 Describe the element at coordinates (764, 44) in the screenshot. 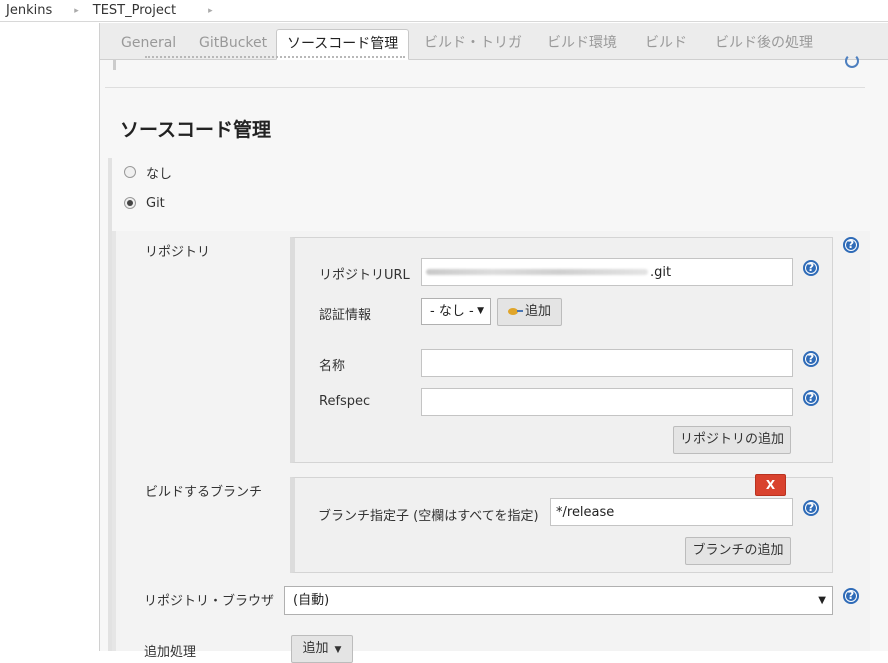

I see `tab-post-build: ビルド後の処理` at that location.